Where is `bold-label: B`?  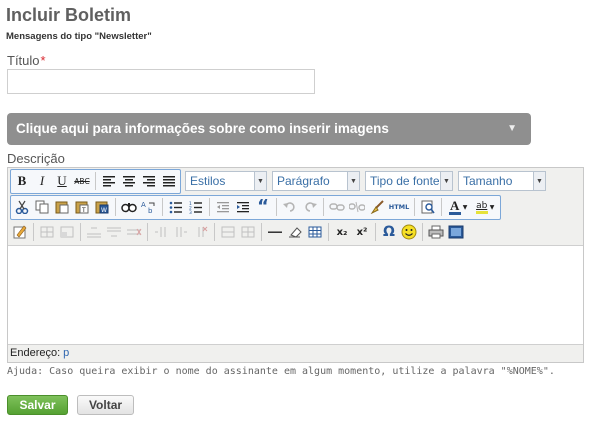
bold-label: B is located at coordinates (22, 180).